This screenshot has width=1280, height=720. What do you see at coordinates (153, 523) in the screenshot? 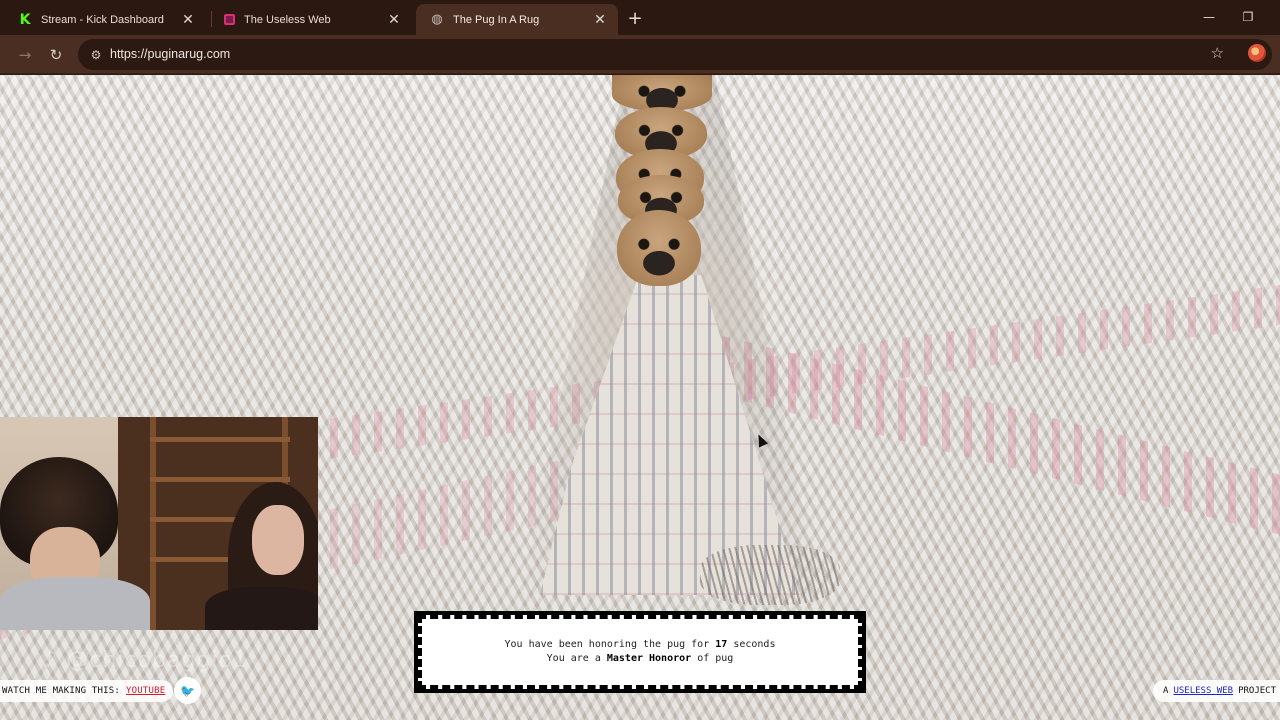
I see `shelf-side` at bounding box center [153, 523].